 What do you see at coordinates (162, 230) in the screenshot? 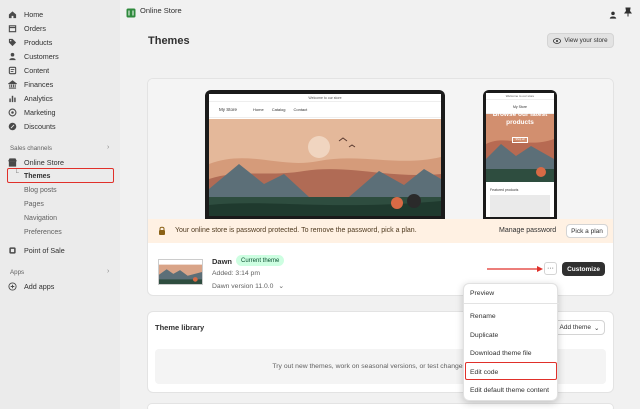
I see `lock-icon` at bounding box center [162, 230].